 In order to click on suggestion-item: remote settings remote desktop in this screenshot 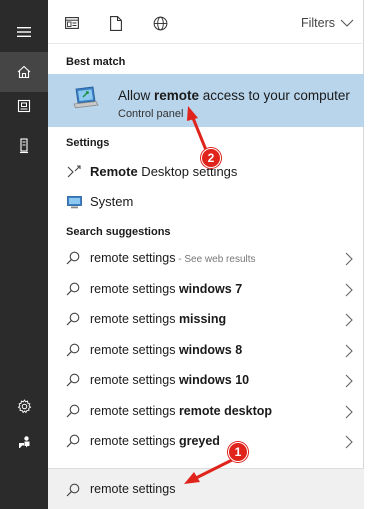, I will do `click(206, 412)`.